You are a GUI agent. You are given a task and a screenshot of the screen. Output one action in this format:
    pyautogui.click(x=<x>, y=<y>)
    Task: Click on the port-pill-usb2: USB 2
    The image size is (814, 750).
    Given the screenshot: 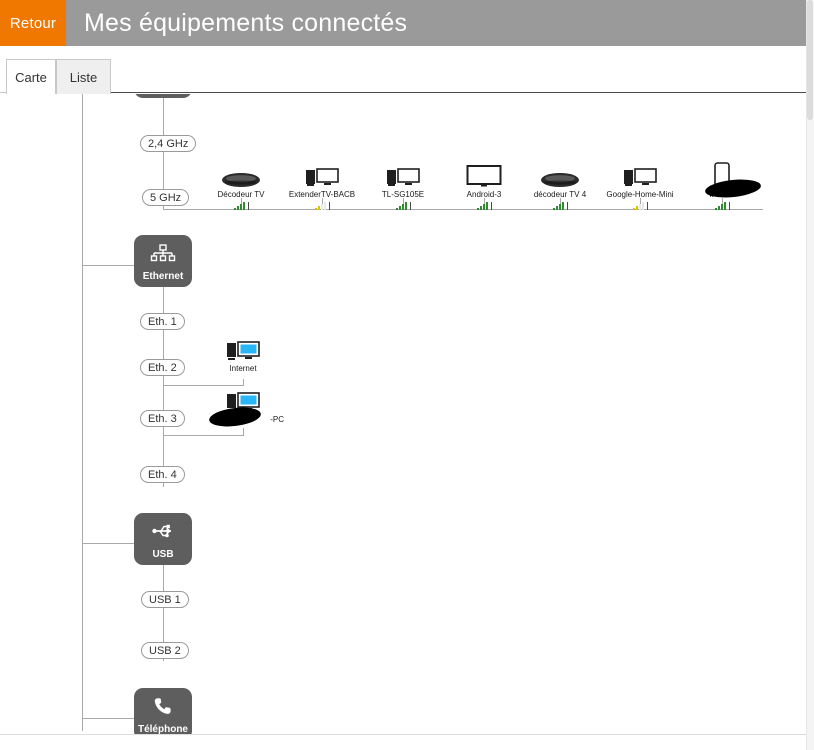 What is the action you would take?
    pyautogui.click(x=165, y=650)
    